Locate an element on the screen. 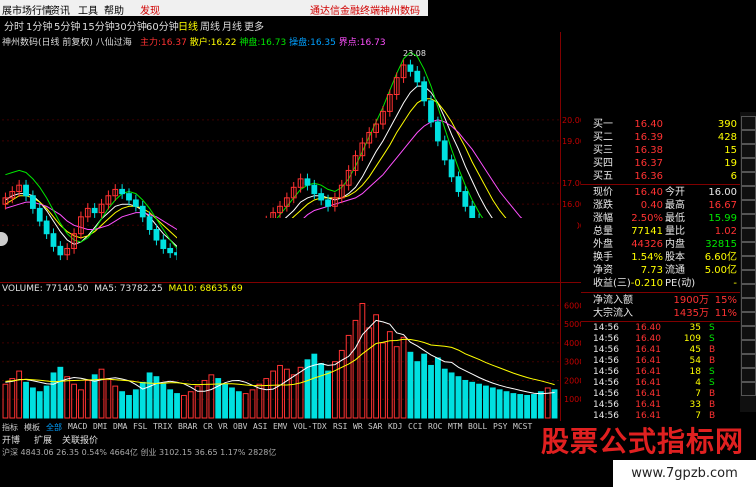  indicator-tab: ASI is located at coordinates (260, 426).